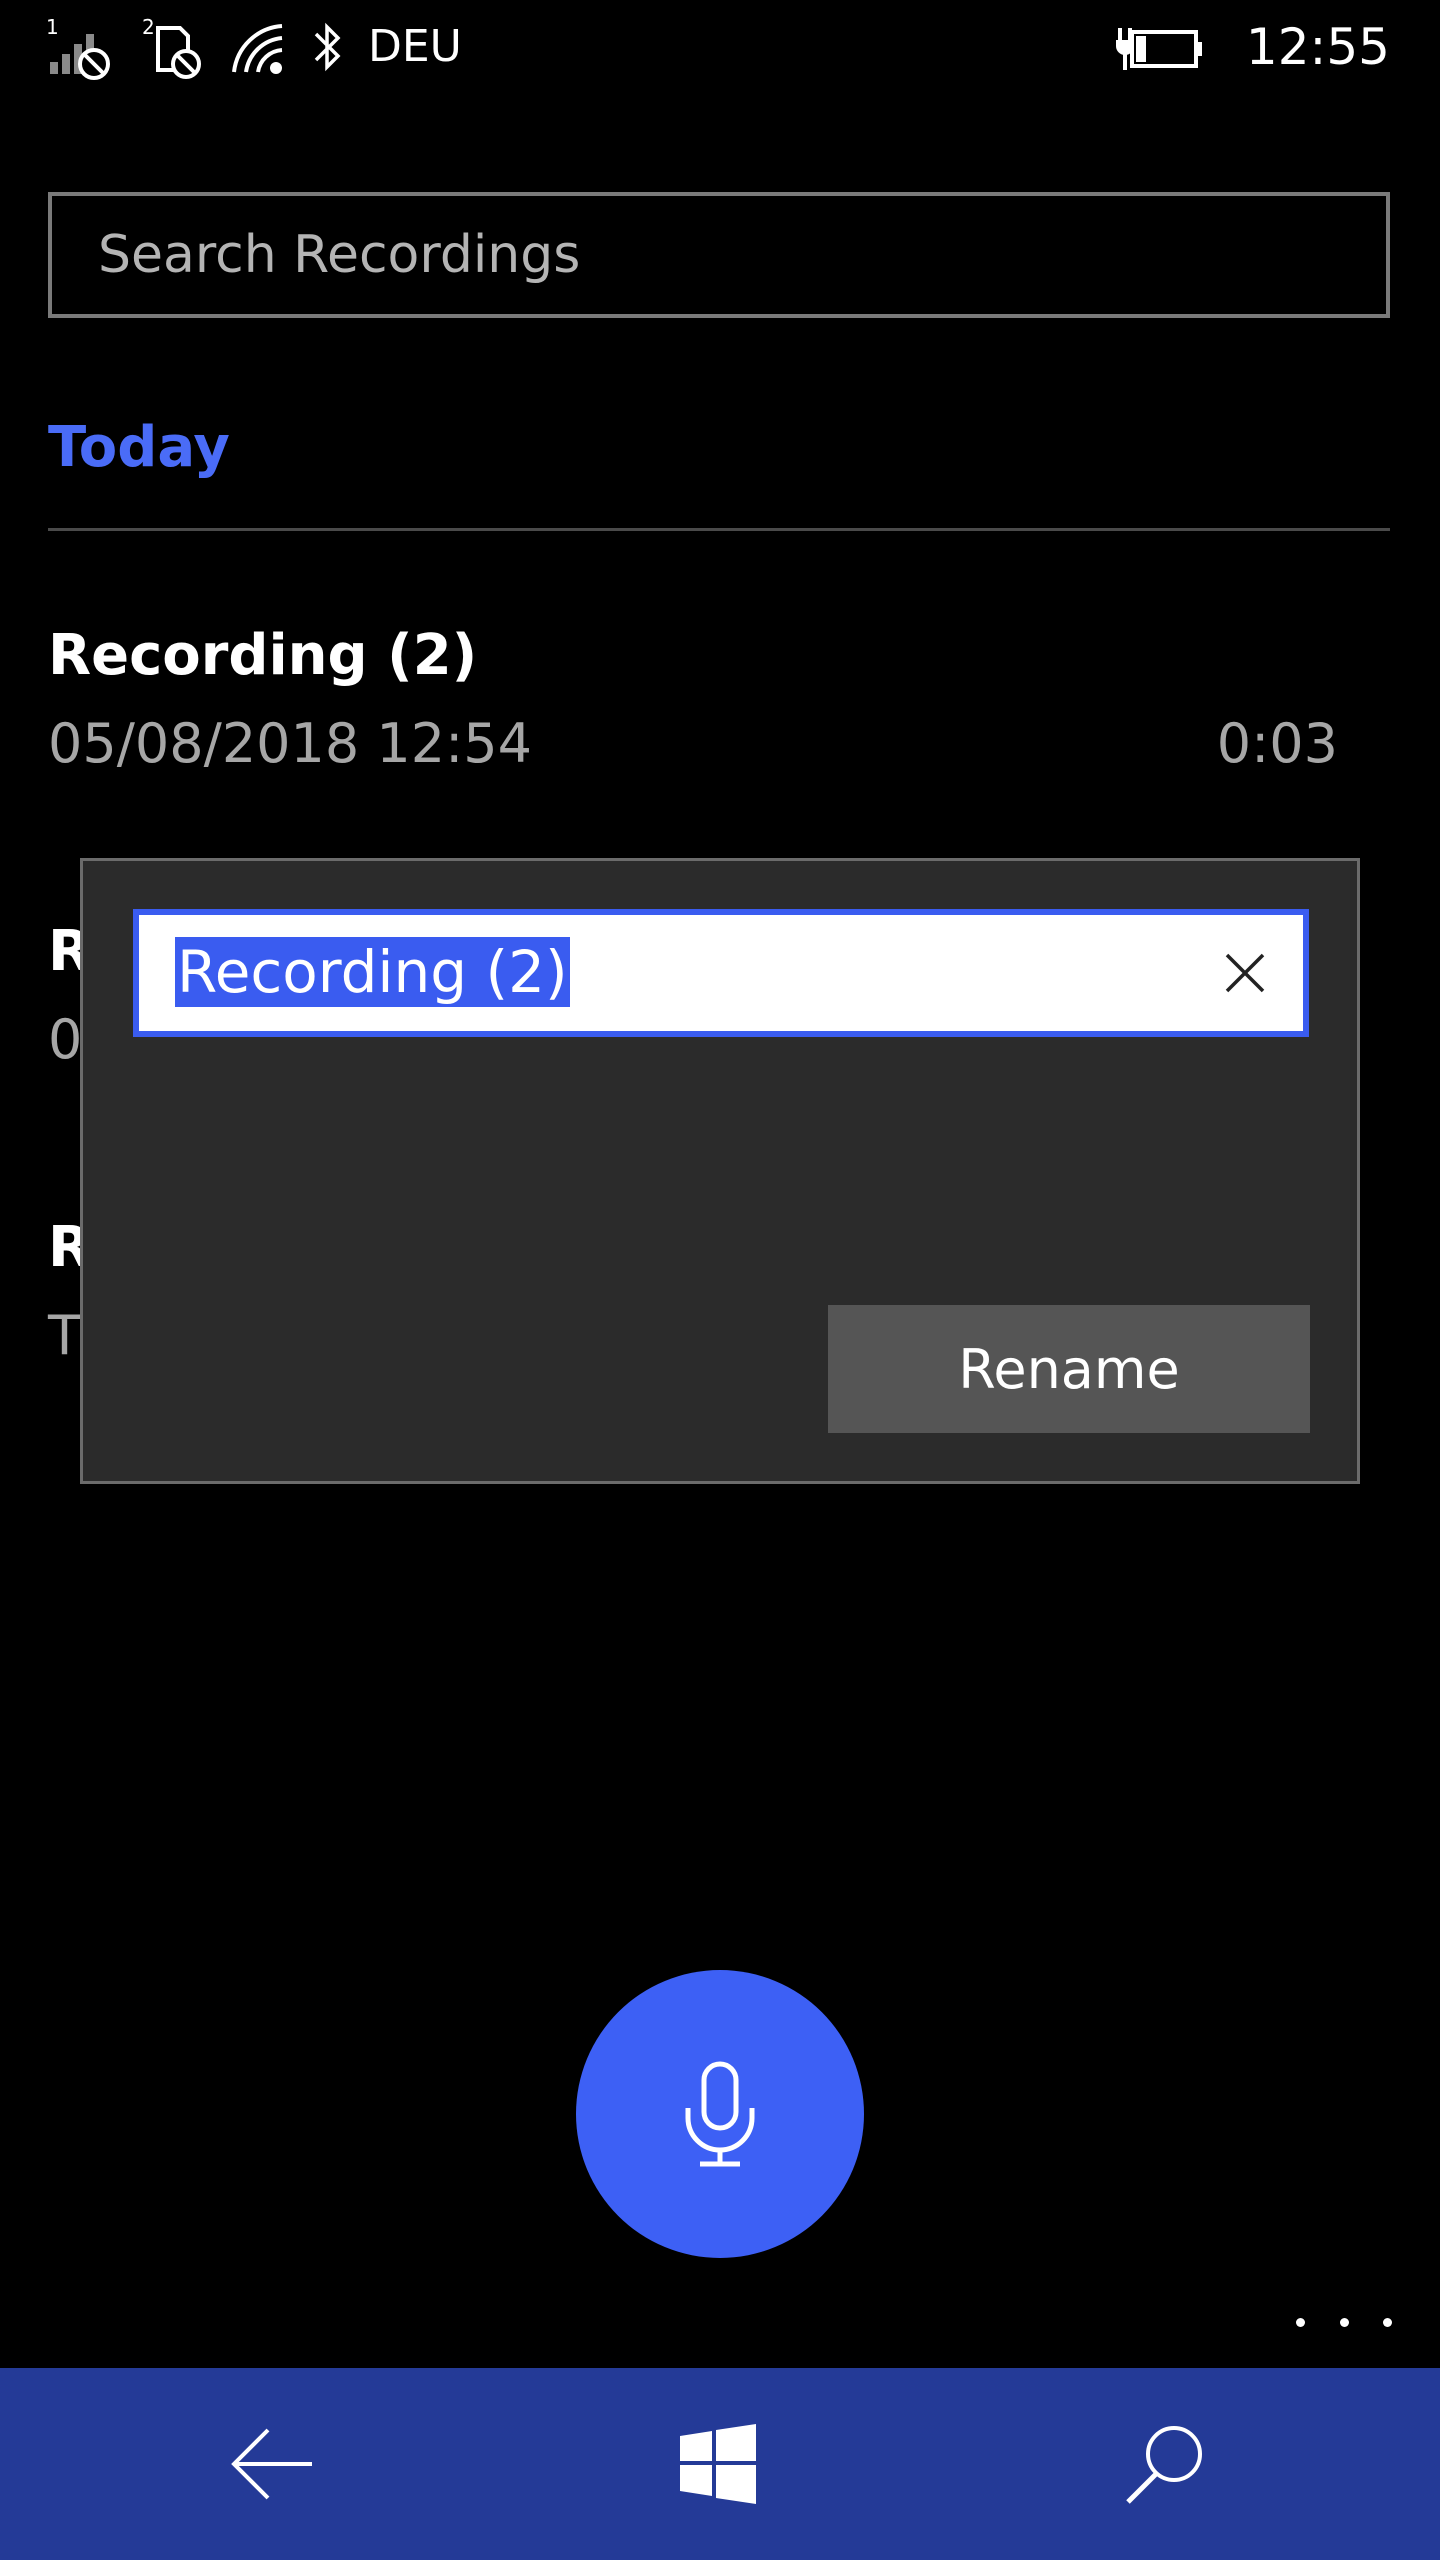 This screenshot has width=1440, height=2560. I want to click on status-bar: 1 2 DEU 12:55, so click(720, 48).